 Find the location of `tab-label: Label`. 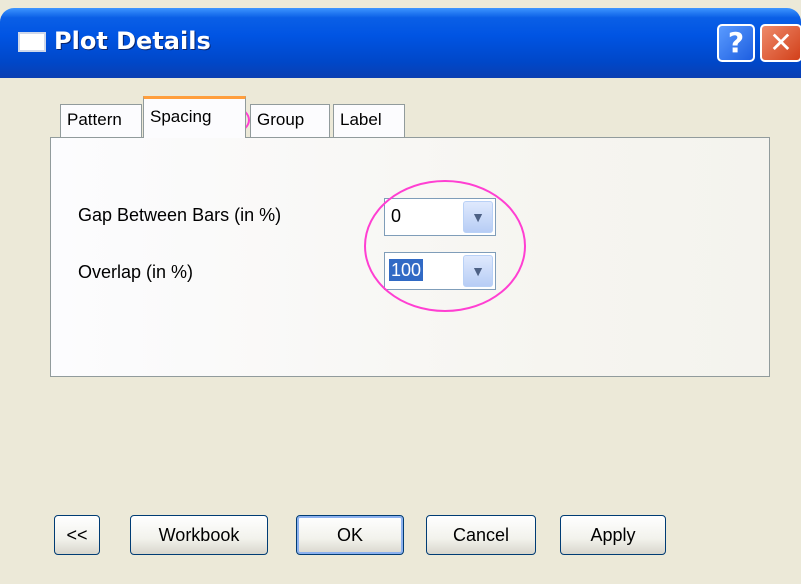

tab-label: Label is located at coordinates (369, 120).